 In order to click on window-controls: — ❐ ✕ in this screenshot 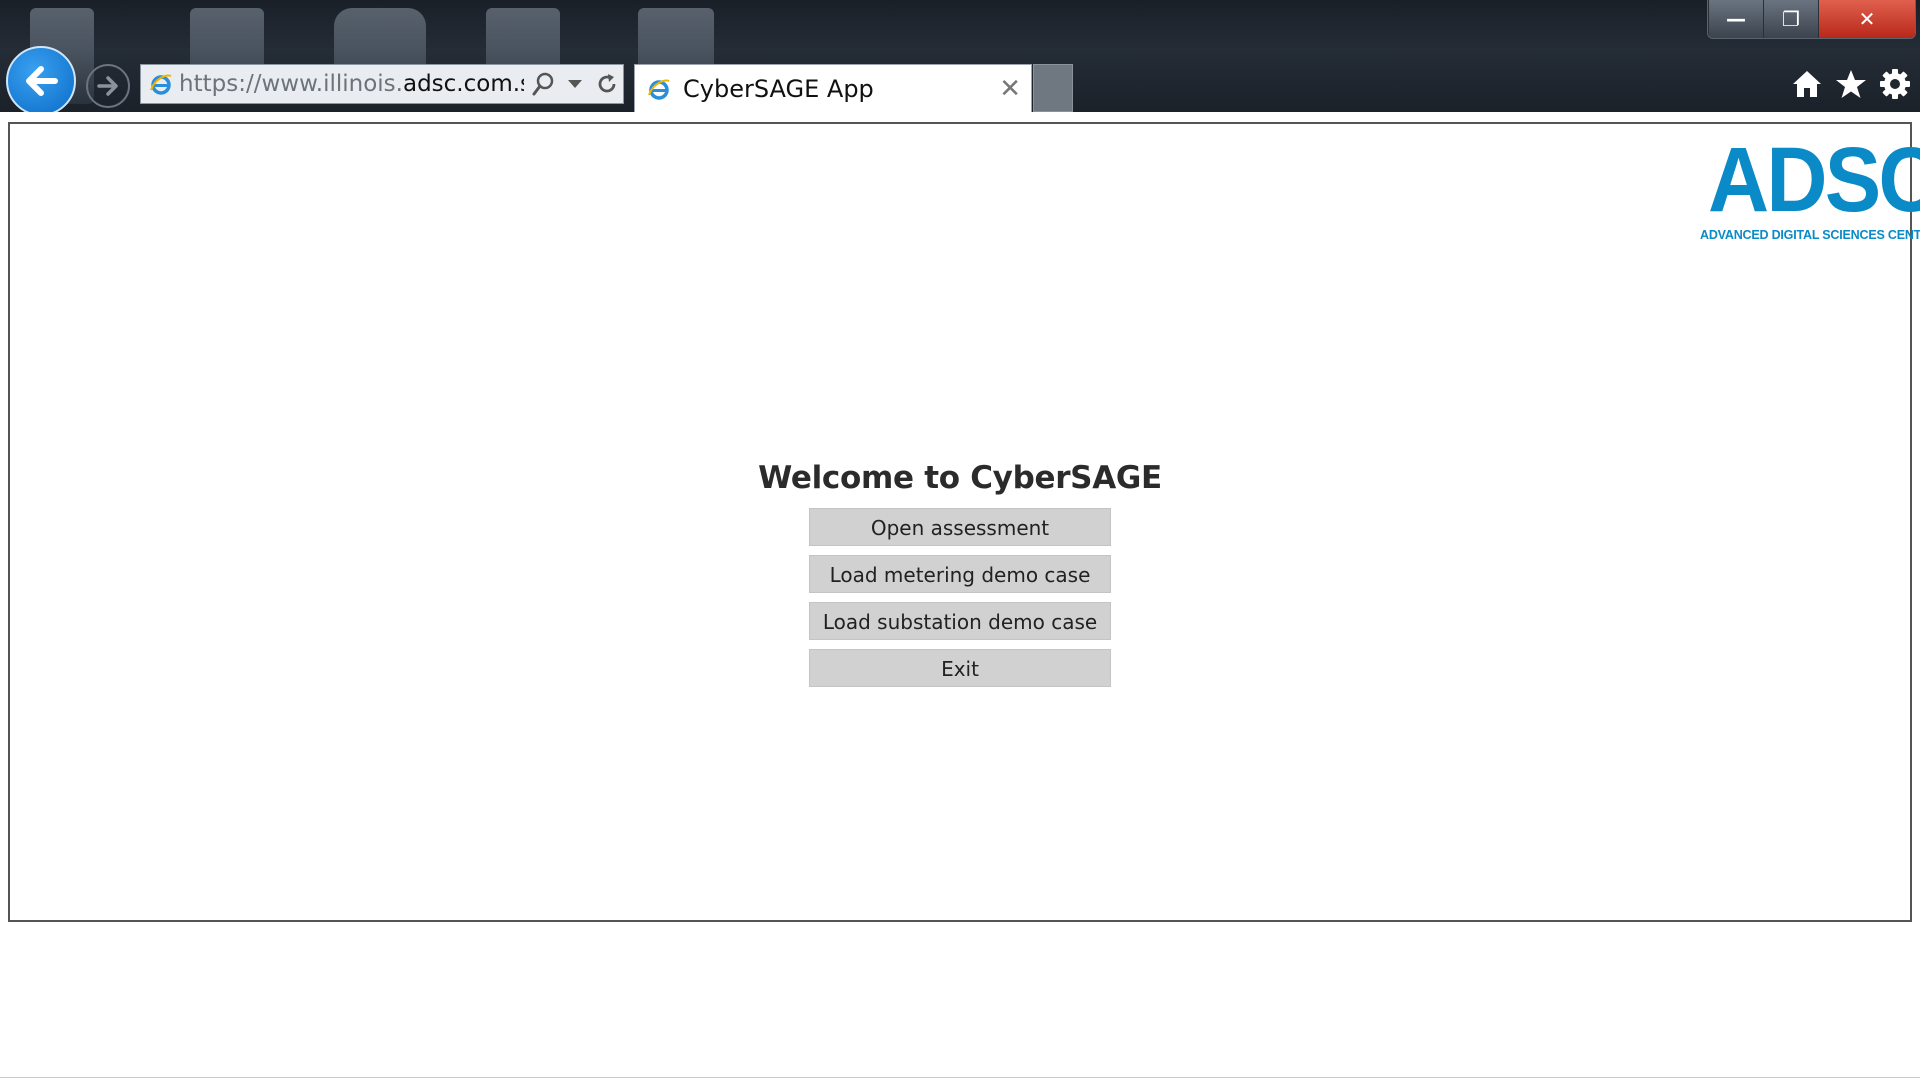, I will do `click(1811, 19)`.